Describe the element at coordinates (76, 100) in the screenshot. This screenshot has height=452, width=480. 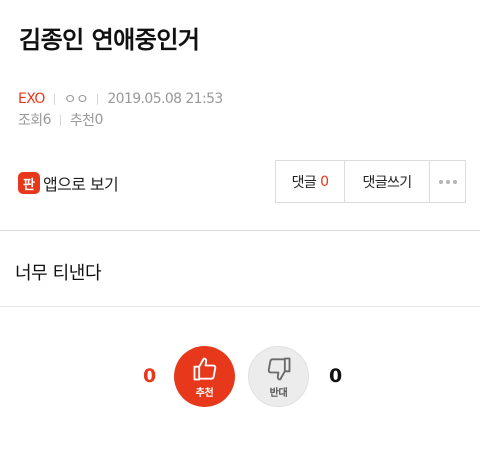
I see `author-name: ㅇㅇ` at that location.